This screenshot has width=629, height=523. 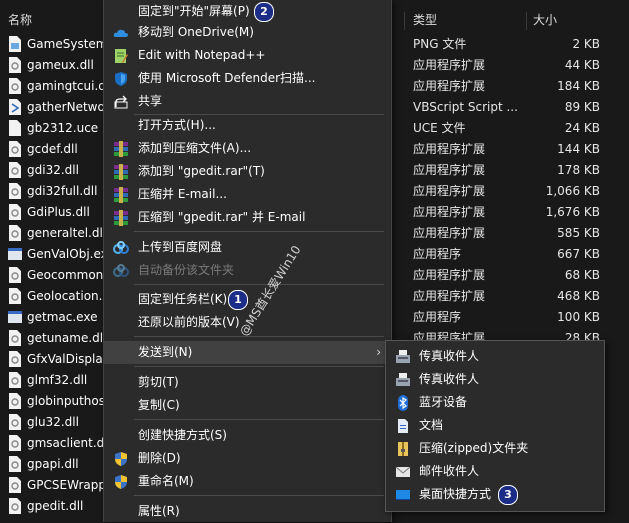 What do you see at coordinates (247, 55) in the screenshot?
I see `menu-item-edit-notepad: Edit with Notepad++` at bounding box center [247, 55].